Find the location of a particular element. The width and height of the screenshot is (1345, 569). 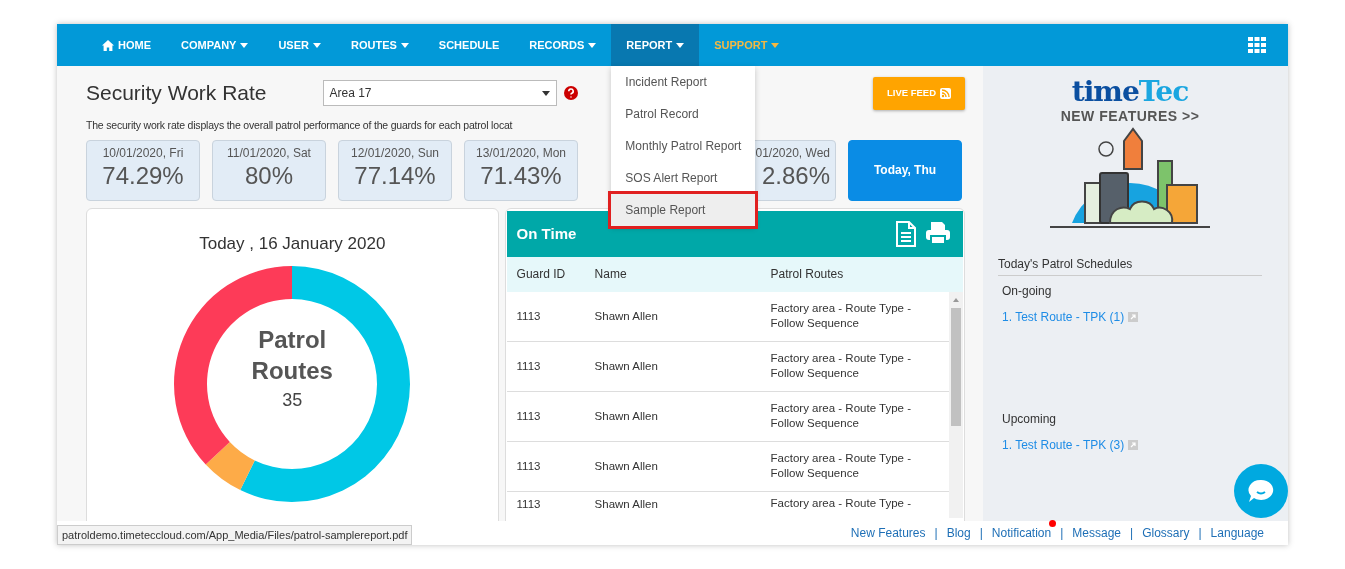

day-rate-card: 13/01/2020, Mon 71.43% is located at coordinates (521, 170).